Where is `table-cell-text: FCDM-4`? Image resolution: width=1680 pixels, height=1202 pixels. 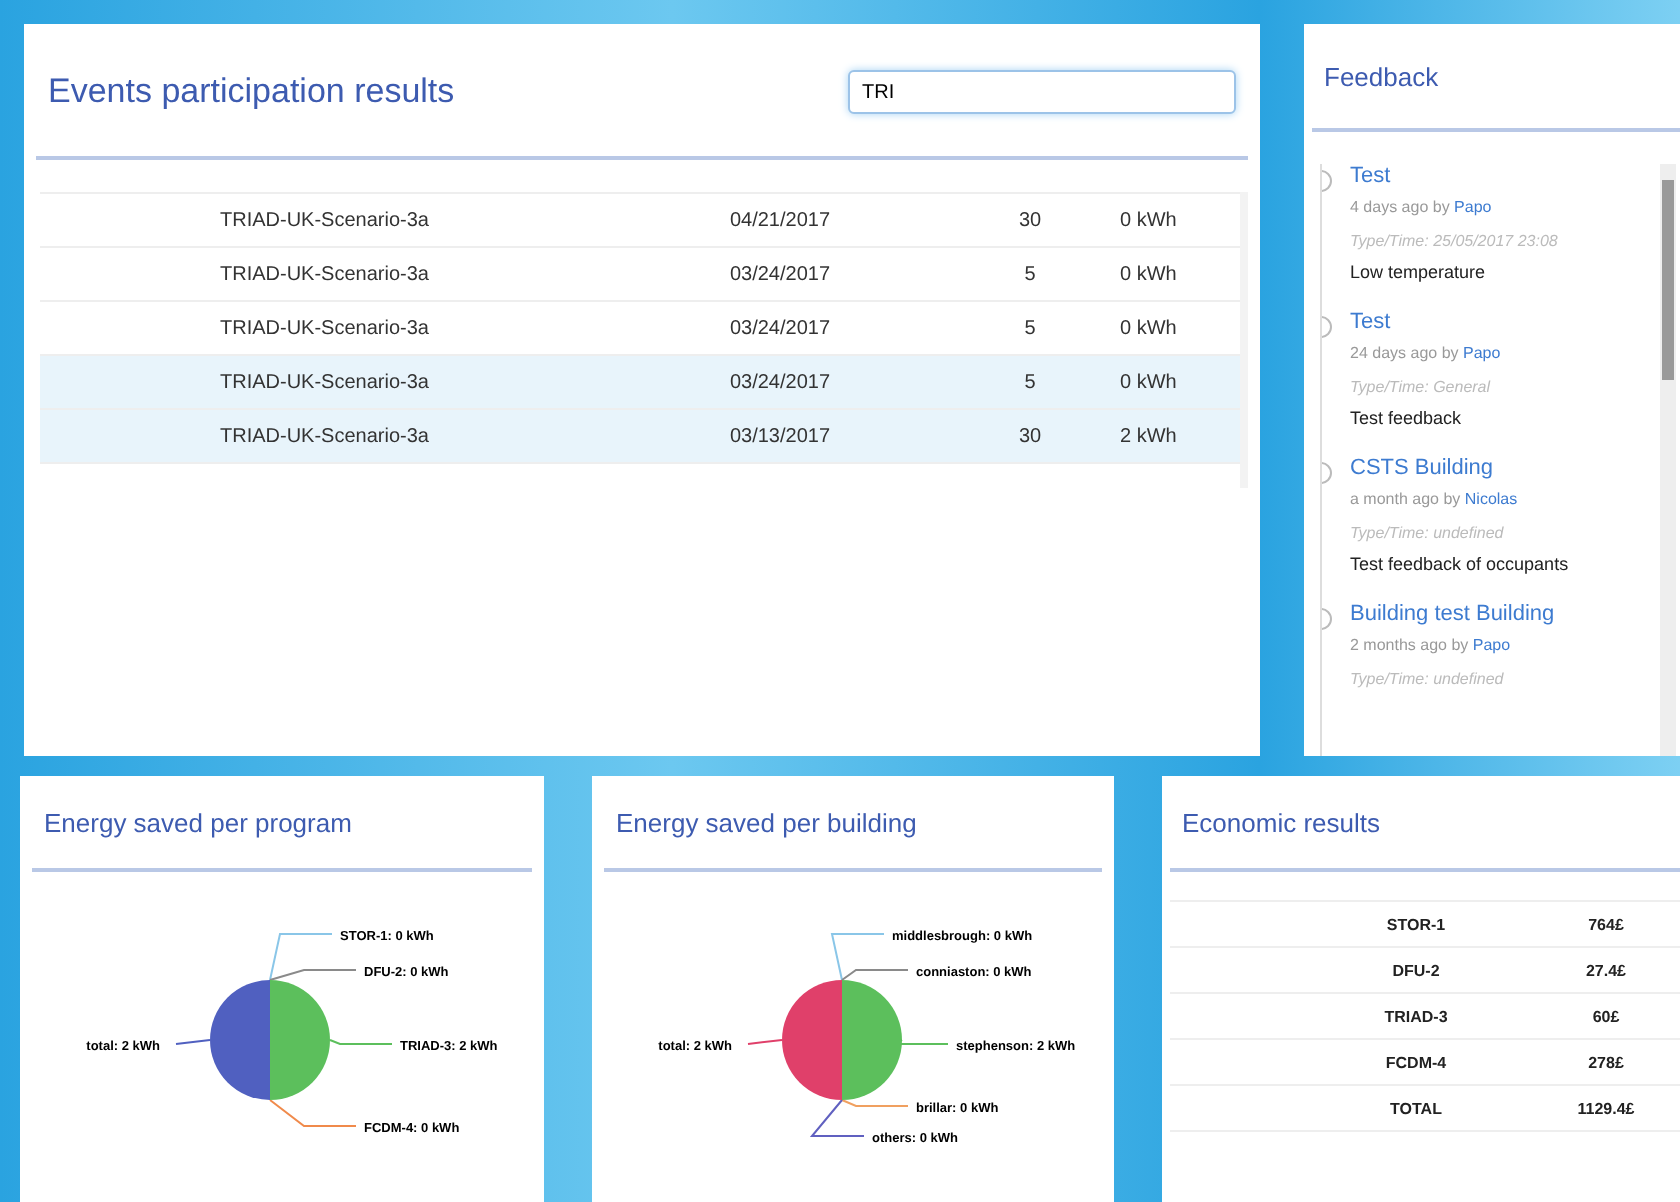 table-cell-text: FCDM-4 is located at coordinates (1416, 1062).